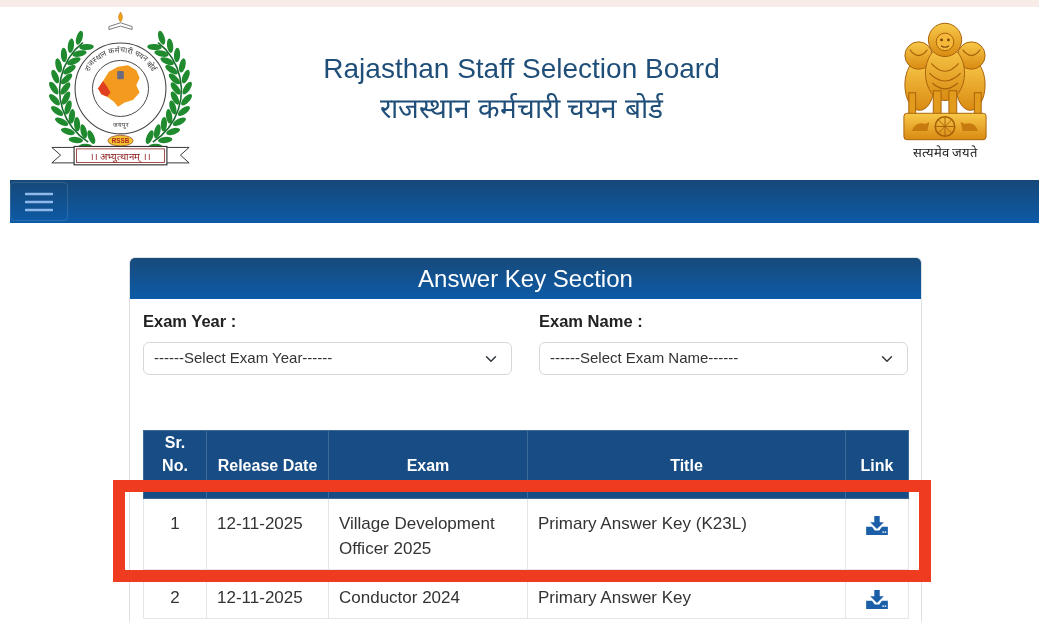 The image size is (1039, 622). I want to click on menu-icon, so click(39, 201).